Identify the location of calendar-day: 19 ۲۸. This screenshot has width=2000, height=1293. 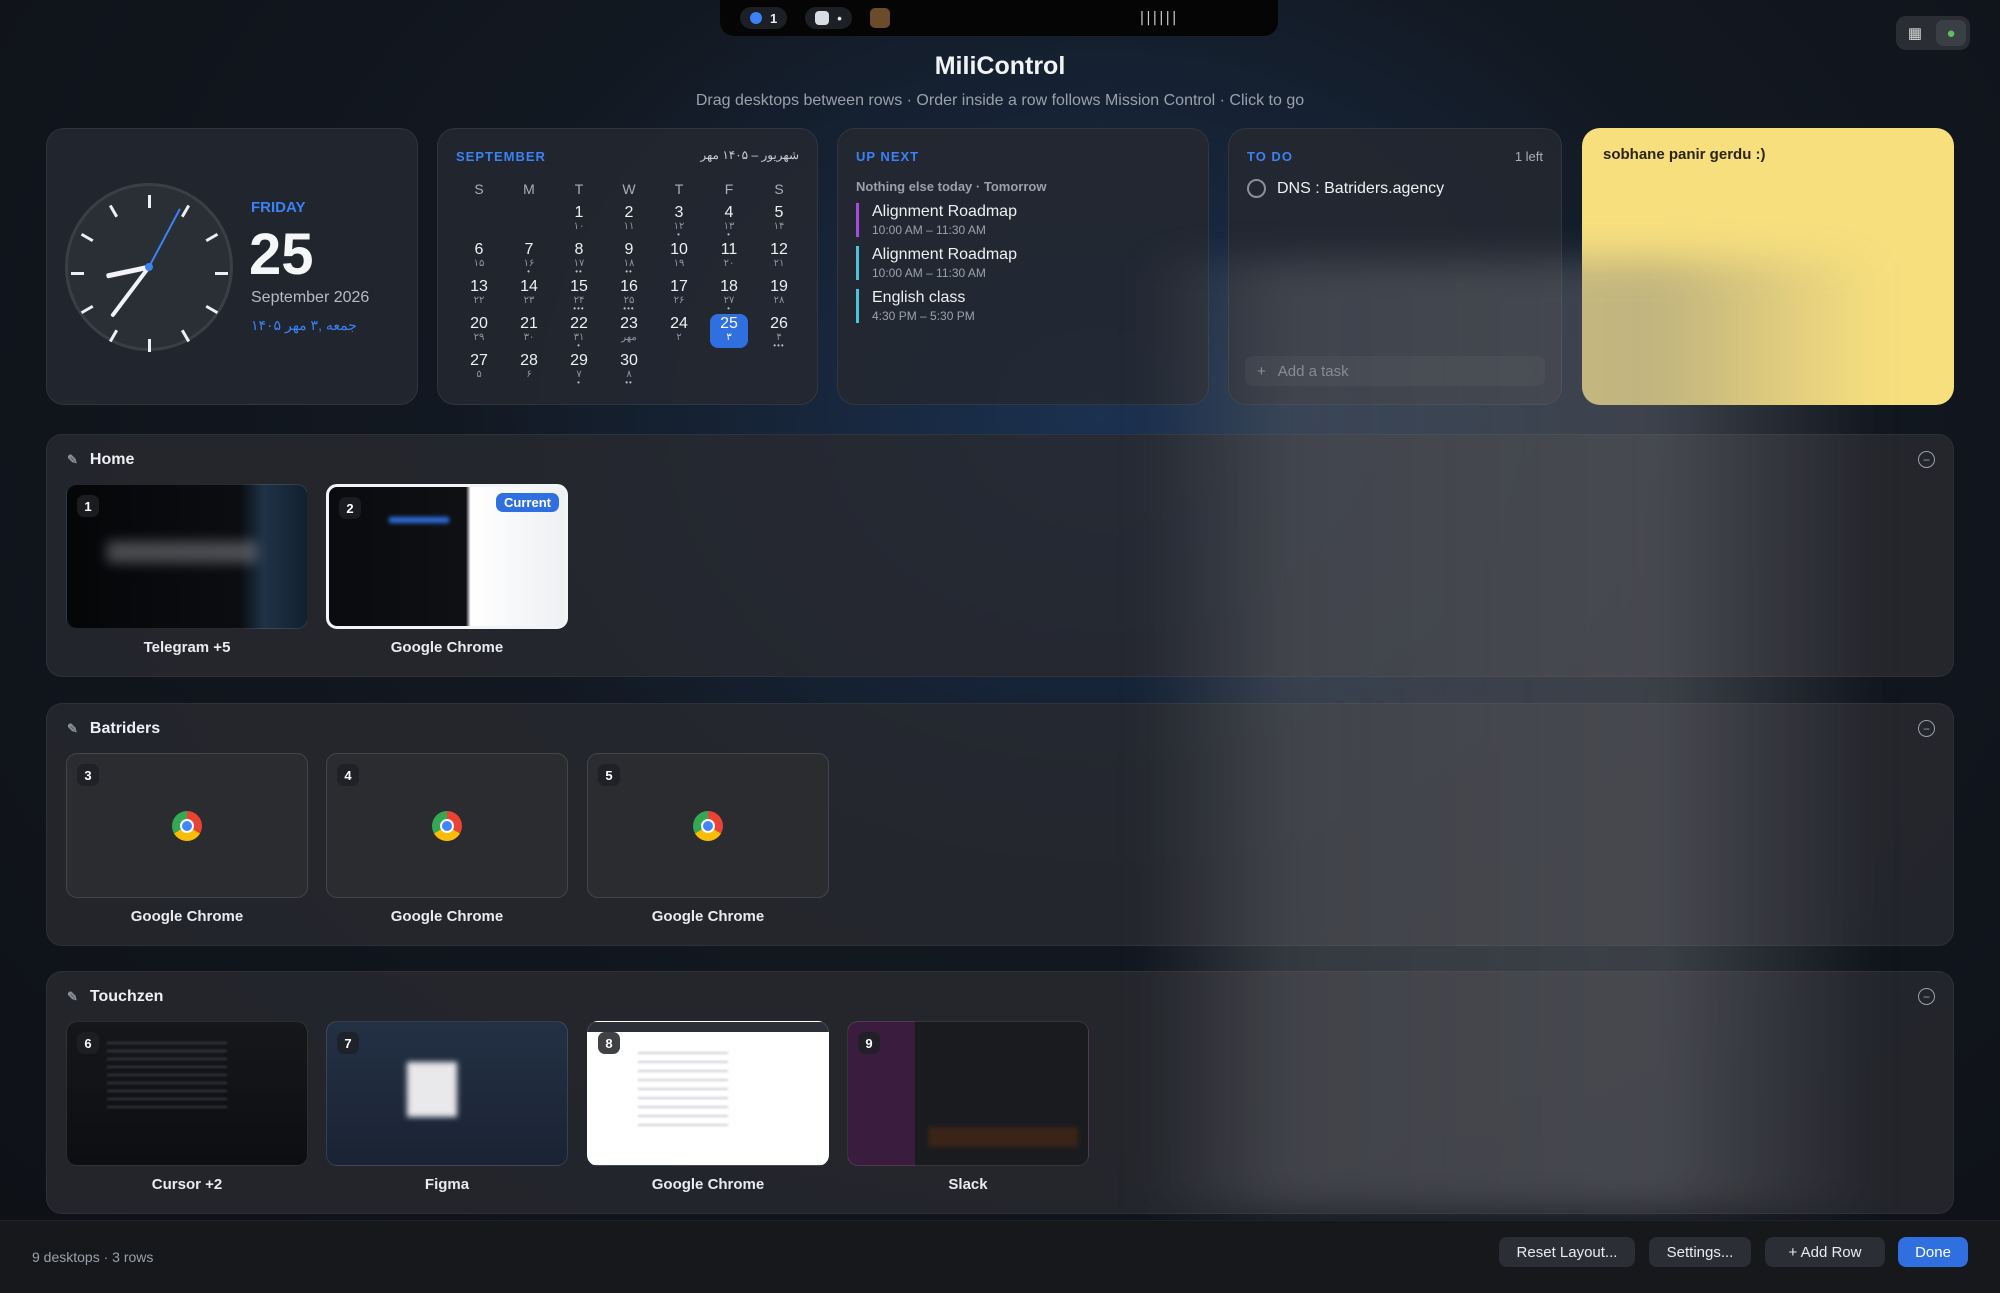
(779, 295).